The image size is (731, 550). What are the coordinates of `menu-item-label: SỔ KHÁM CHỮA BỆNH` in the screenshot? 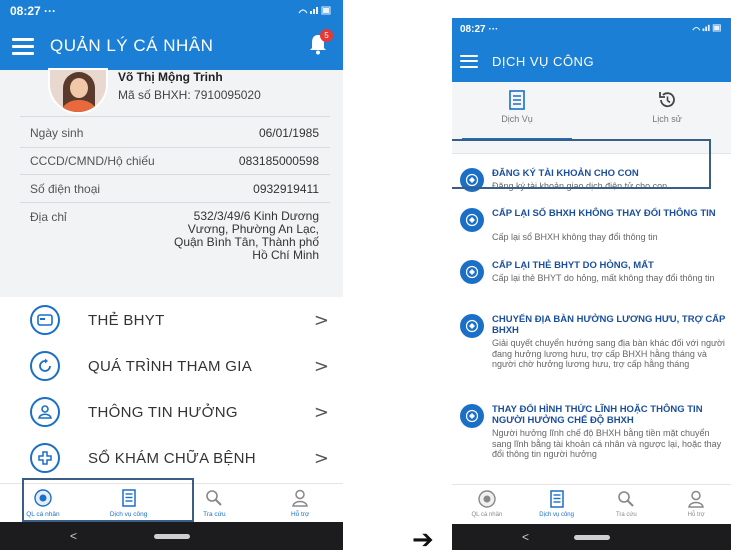 It's located at (172, 458).